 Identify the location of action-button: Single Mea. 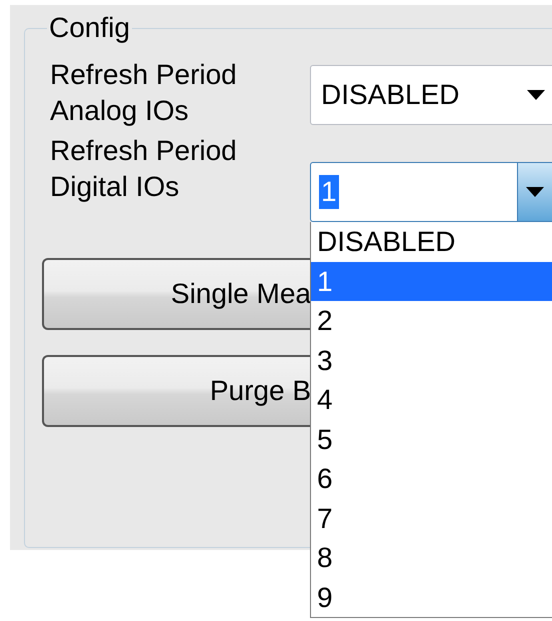
(176, 294).